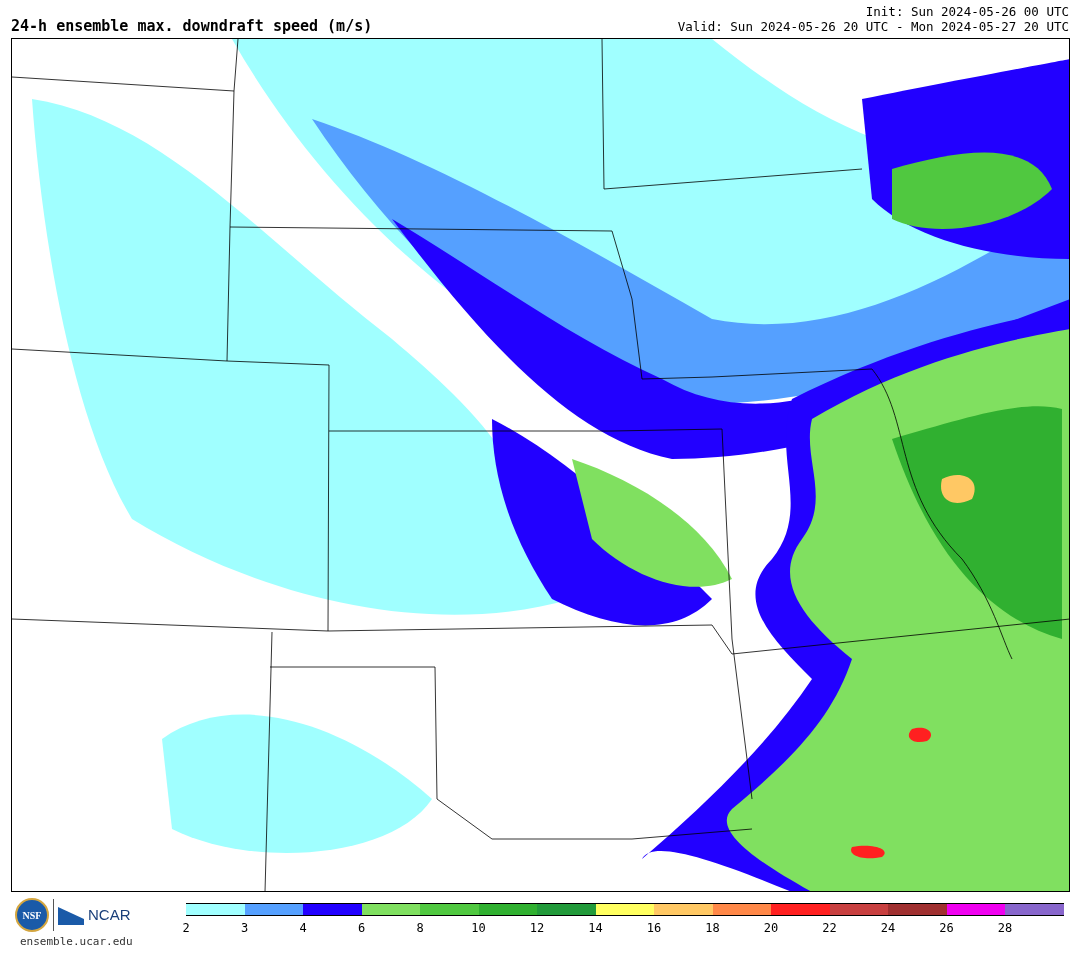  Describe the element at coordinates (303, 928) in the screenshot. I see `colorbar-label: 4` at that location.